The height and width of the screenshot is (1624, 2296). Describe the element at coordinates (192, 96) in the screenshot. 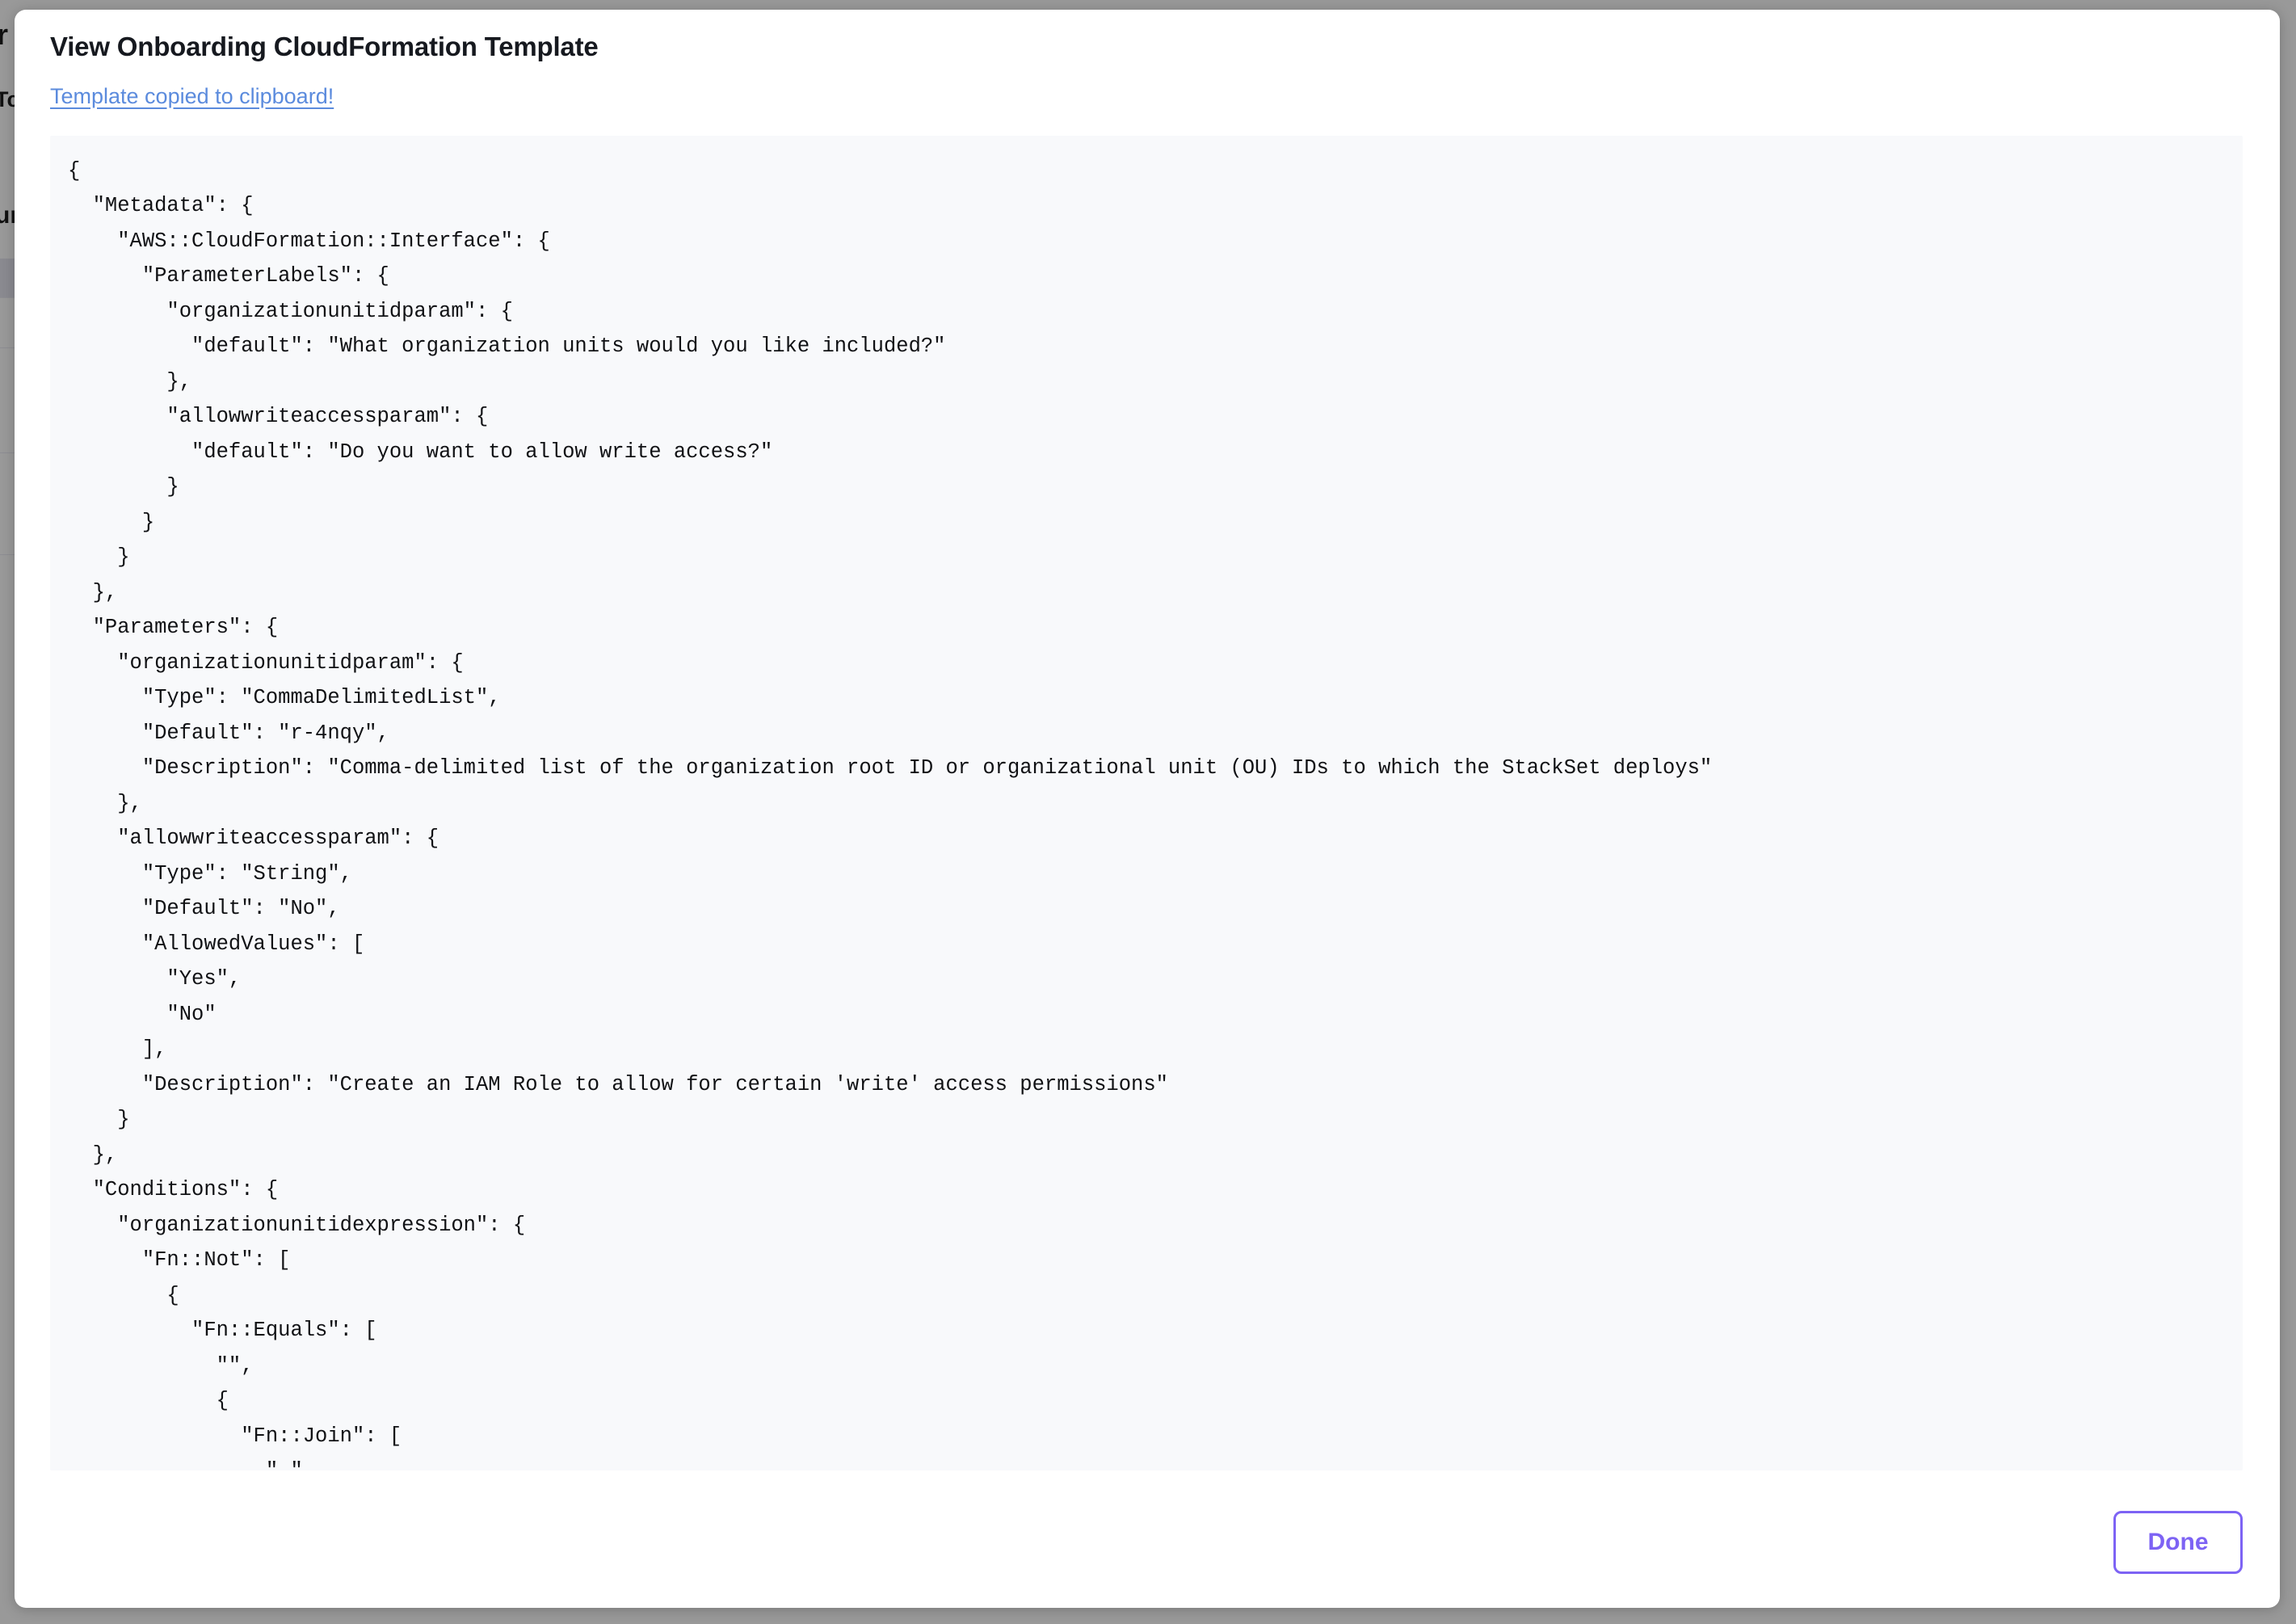

I see `template-copied-link: Template copied to clipboard!` at that location.